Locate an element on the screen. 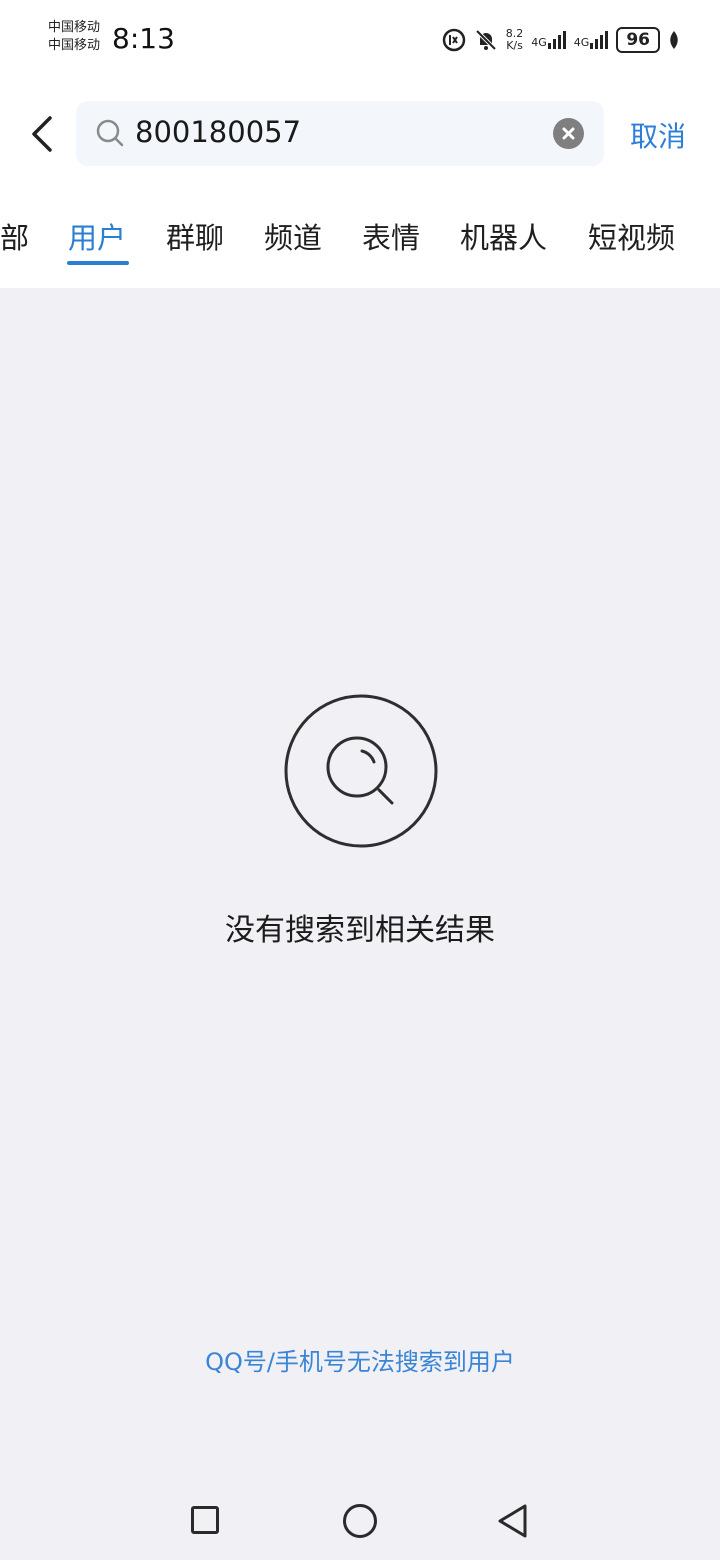 This screenshot has height=1560, width=720. back-icon is located at coordinates (42, 134).